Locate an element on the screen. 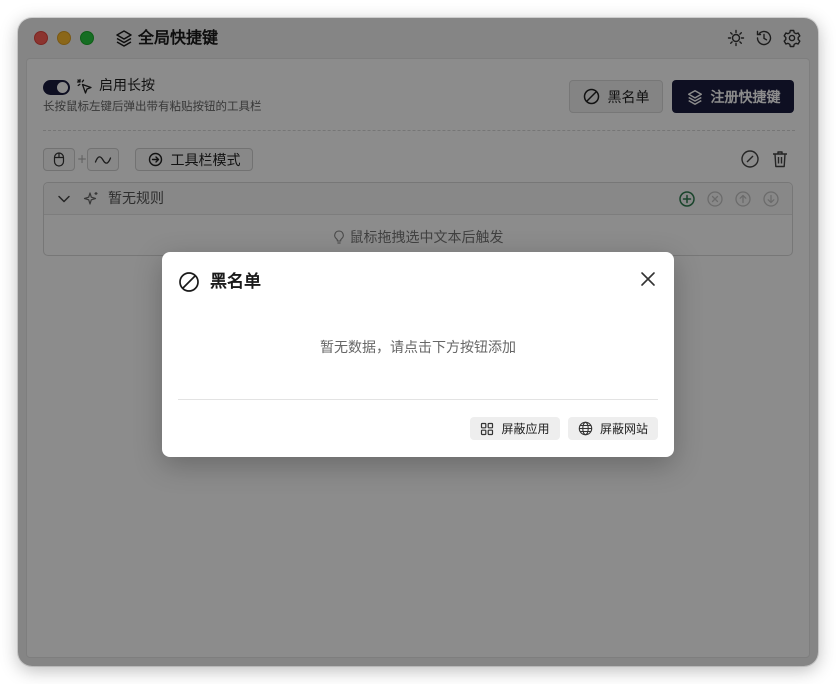 The width and height of the screenshot is (836, 684). block-site-button: 屏蔽网站 is located at coordinates (613, 428).